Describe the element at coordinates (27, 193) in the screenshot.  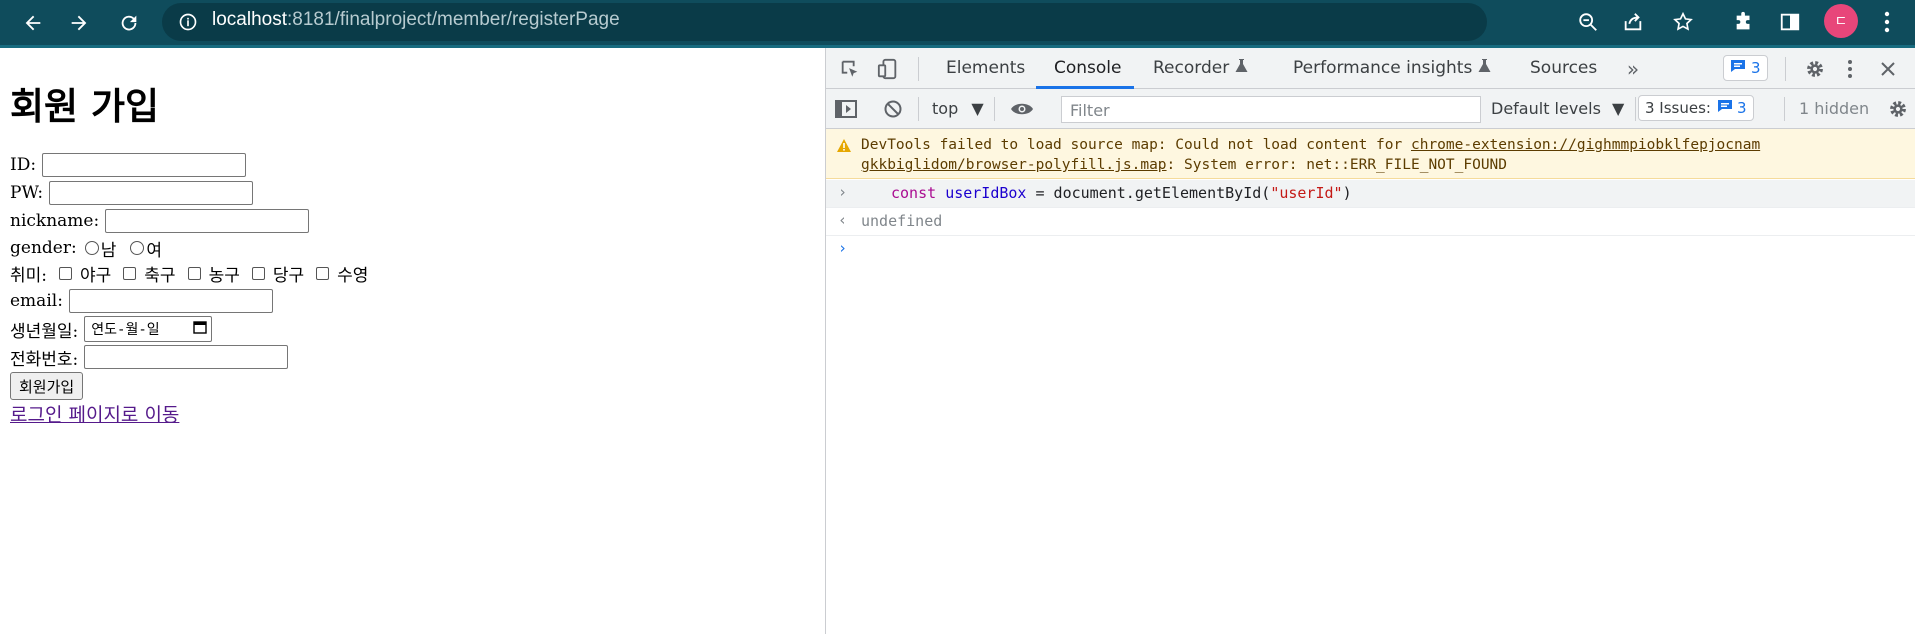
I see `pw-label: PW:` at that location.